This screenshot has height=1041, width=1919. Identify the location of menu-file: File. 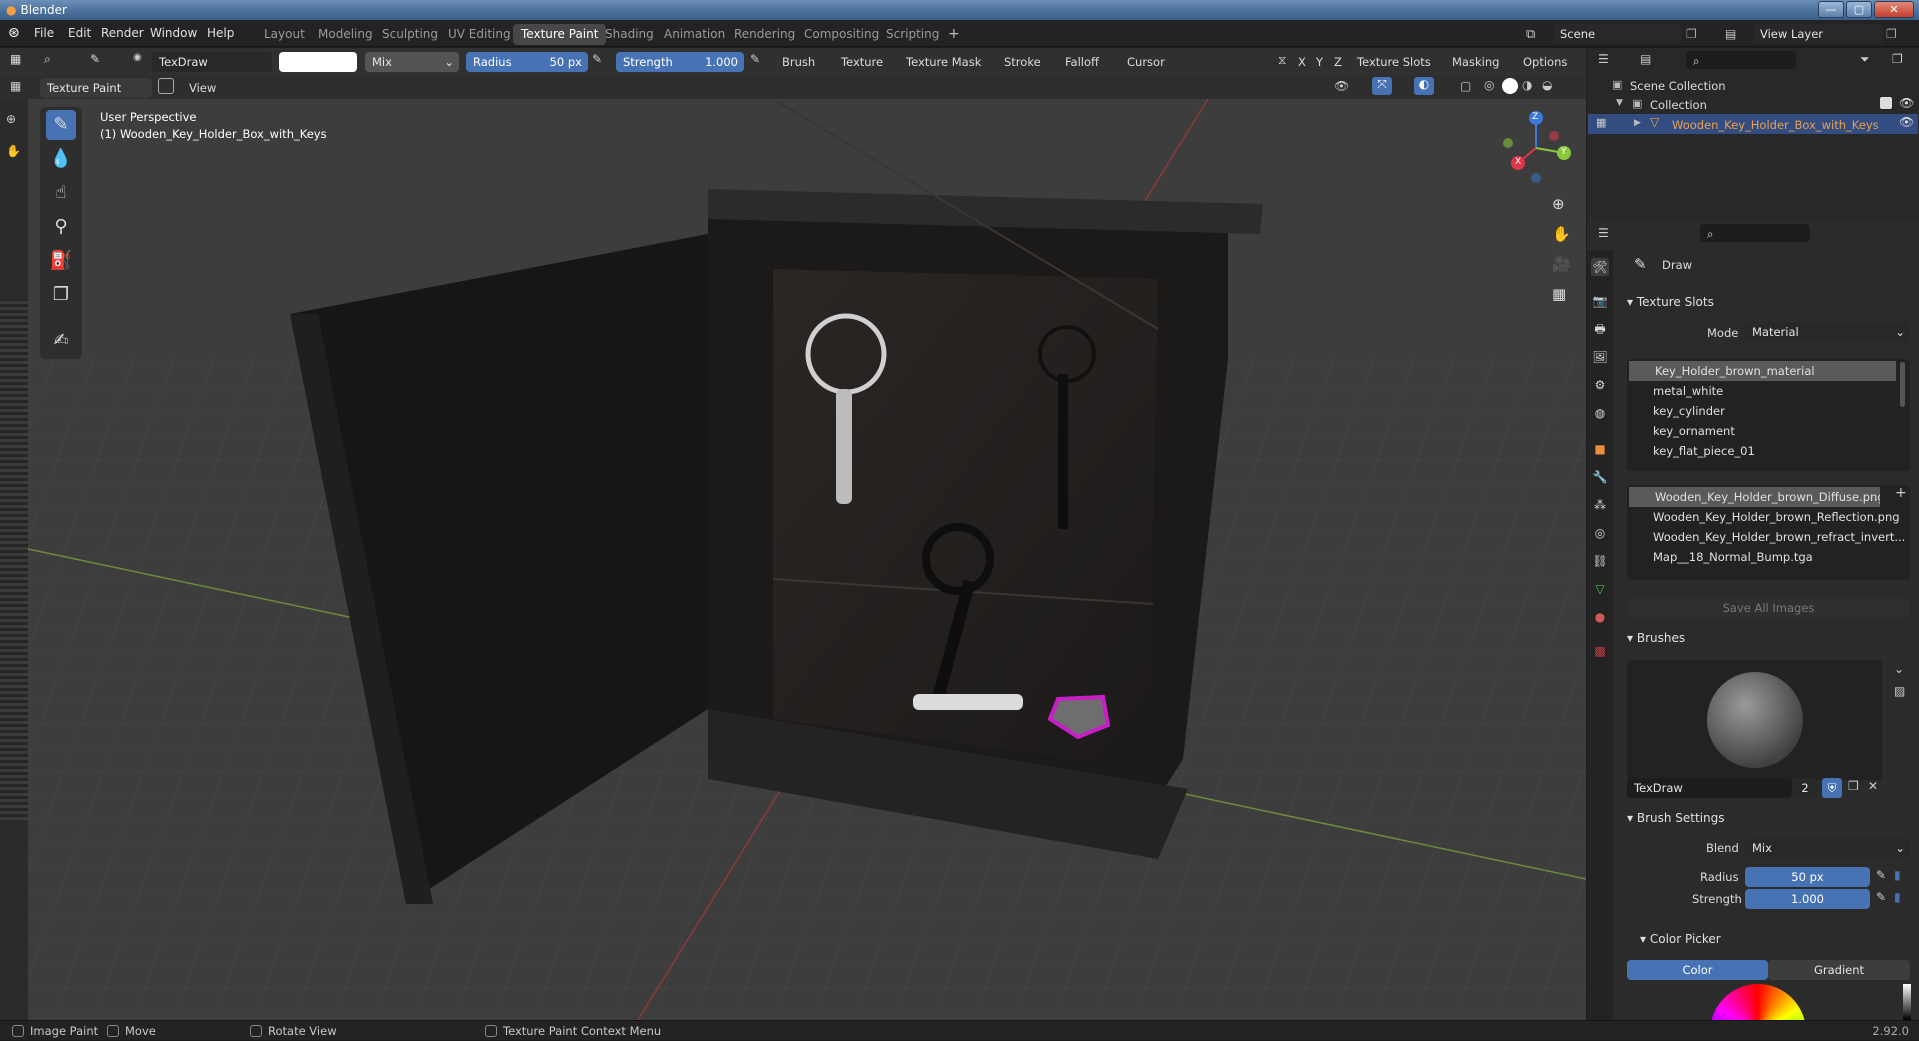
(44, 33).